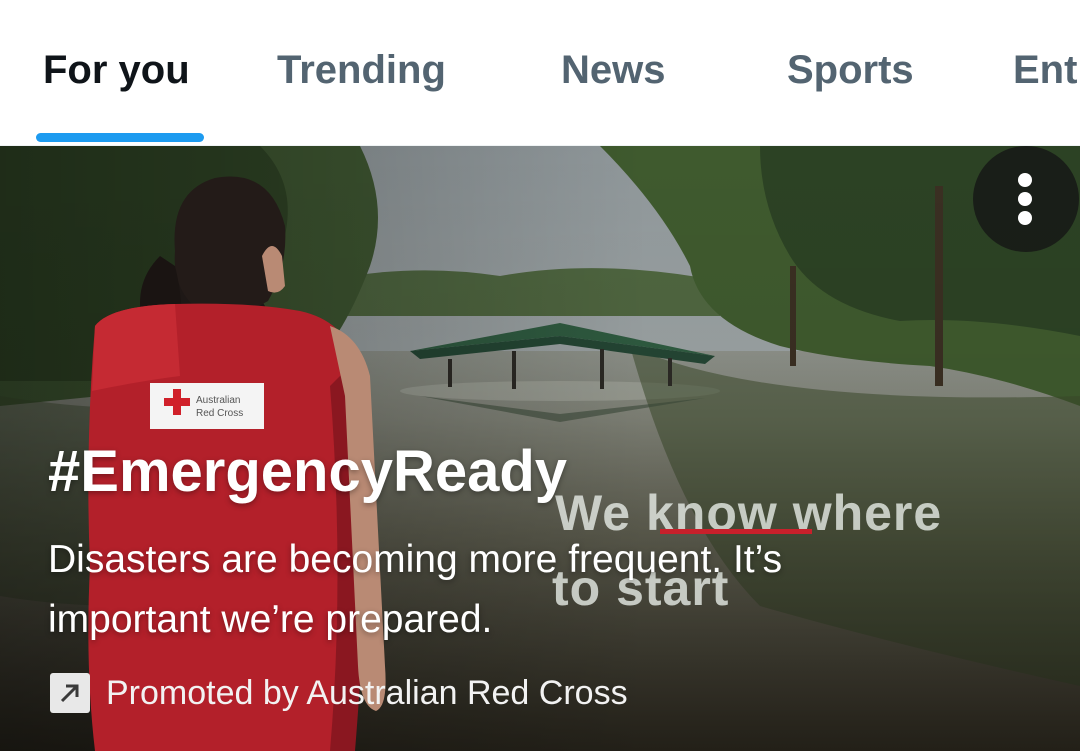  What do you see at coordinates (367, 692) in the screenshot?
I see `promoted-by-text: Promoted by Australian Red Cross` at bounding box center [367, 692].